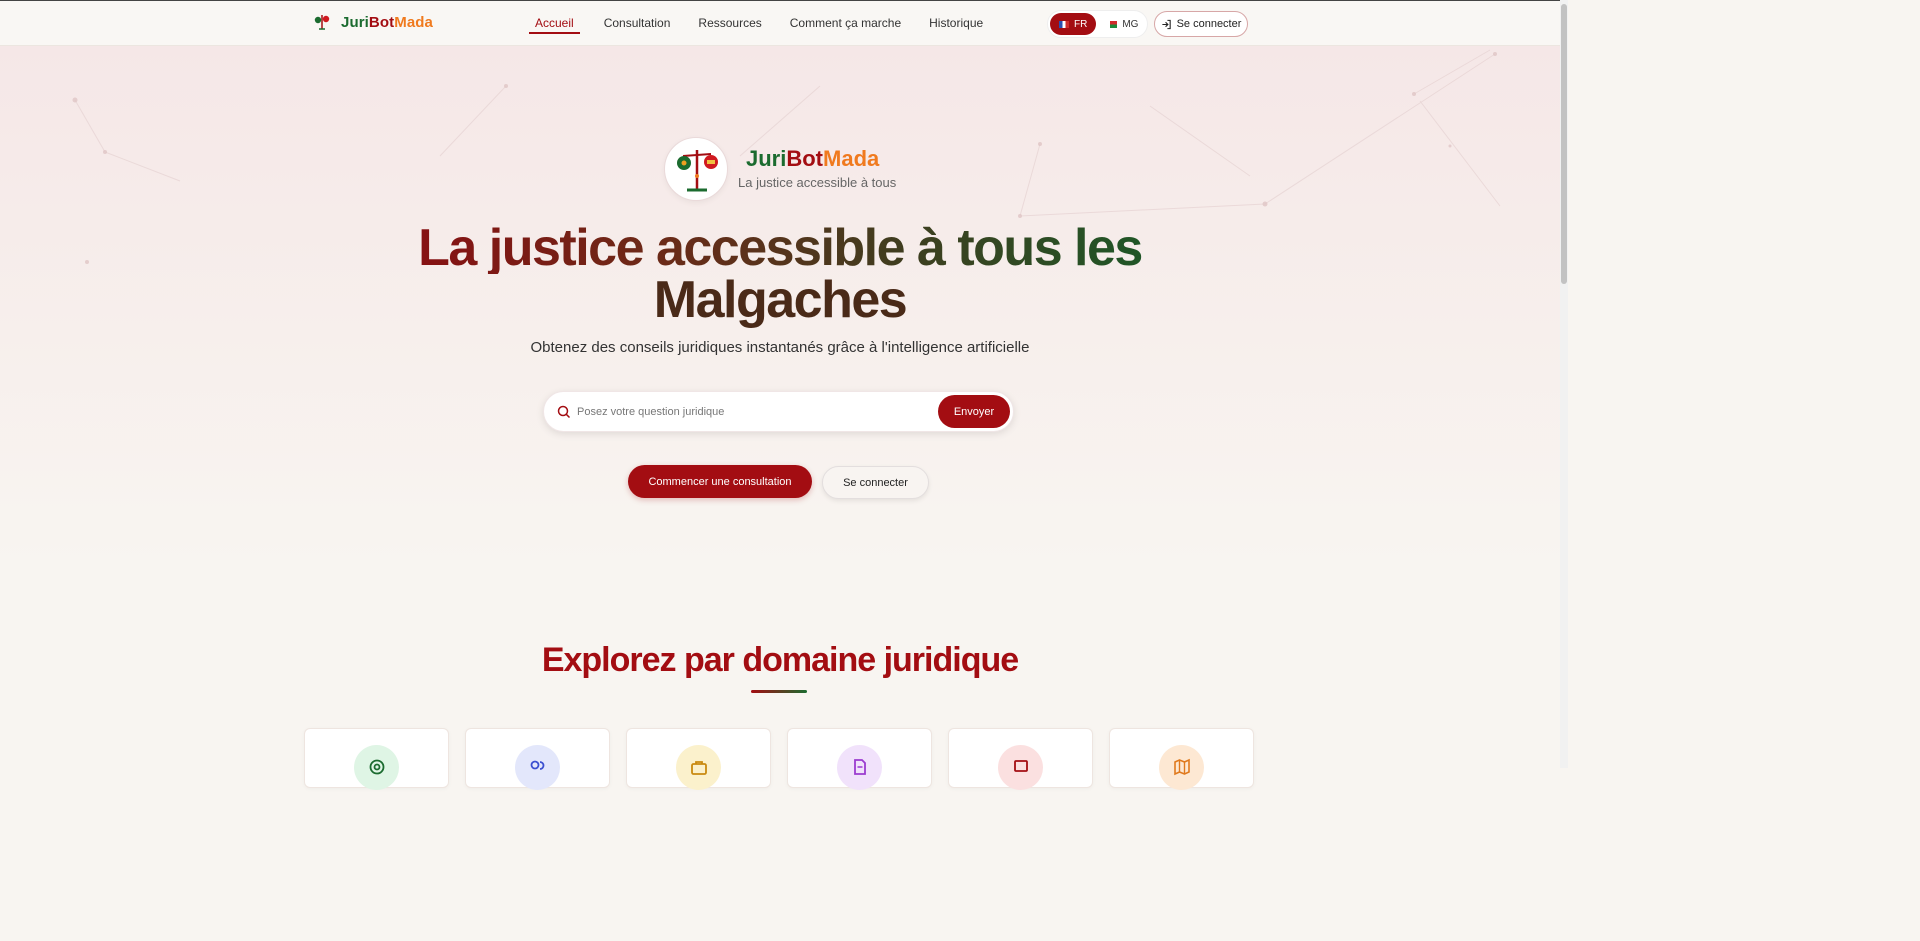 This screenshot has width=1920, height=941. I want to click on france-flag-icon, so click(1064, 24).